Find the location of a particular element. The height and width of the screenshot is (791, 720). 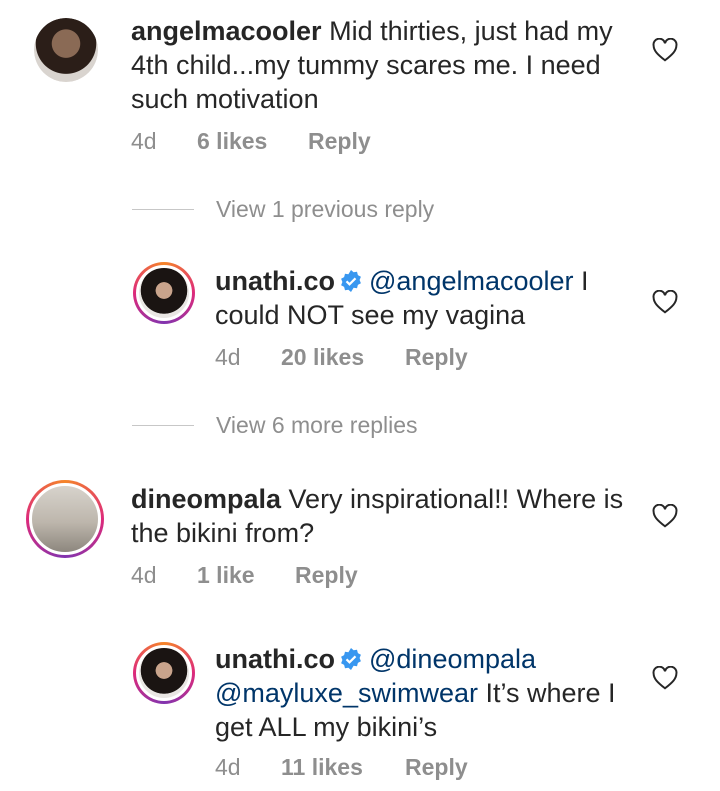

mention-link: @angelmacooler is located at coordinates (471, 281).